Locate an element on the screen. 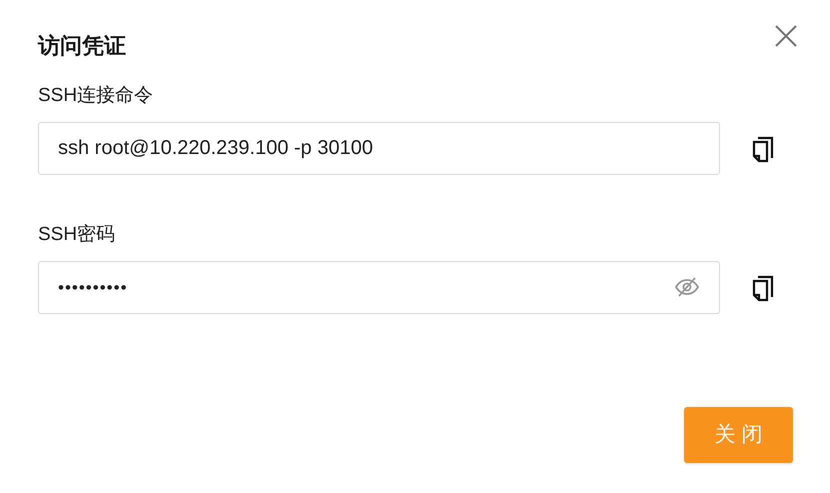 This screenshot has width=830, height=493. command-field: ssh root@10.220.239.100 -p 30100 is located at coordinates (379, 148).